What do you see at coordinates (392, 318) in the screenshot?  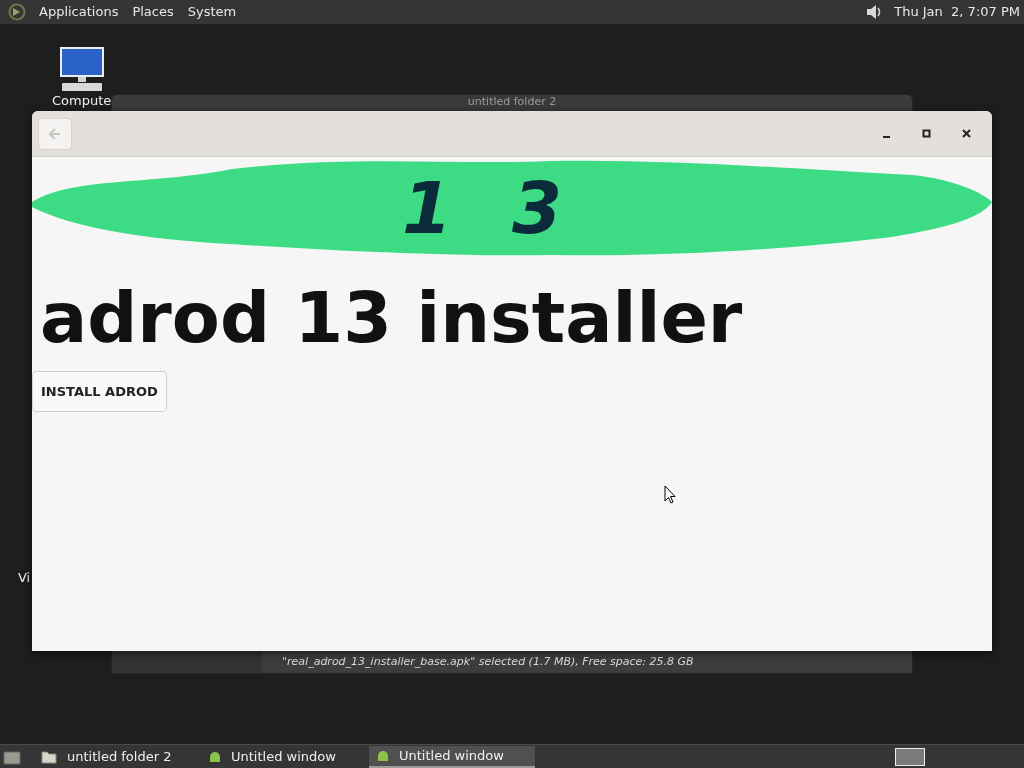 I see `page-heading: adrod 13 installer` at bounding box center [392, 318].